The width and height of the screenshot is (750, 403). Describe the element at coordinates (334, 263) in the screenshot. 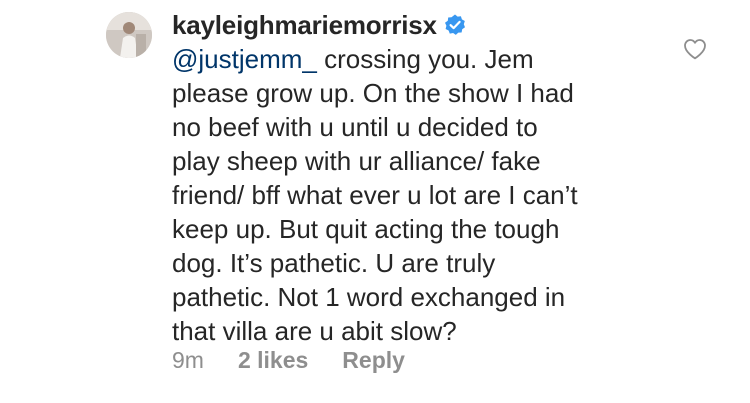

I see `comment-line-7: dog. It’s pathetic. U are truly` at that location.